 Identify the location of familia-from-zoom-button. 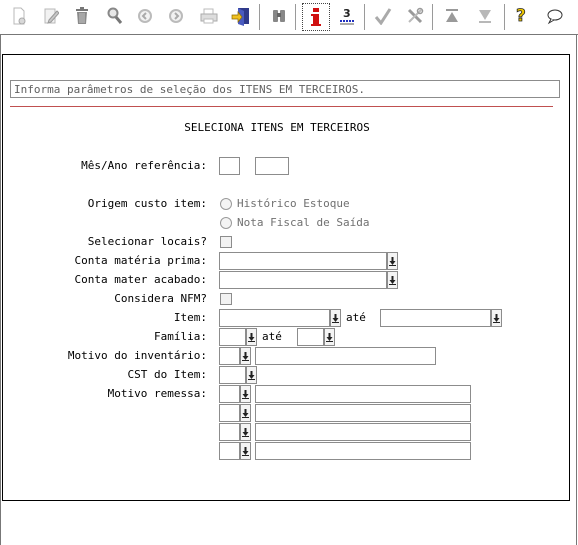
(251, 337).